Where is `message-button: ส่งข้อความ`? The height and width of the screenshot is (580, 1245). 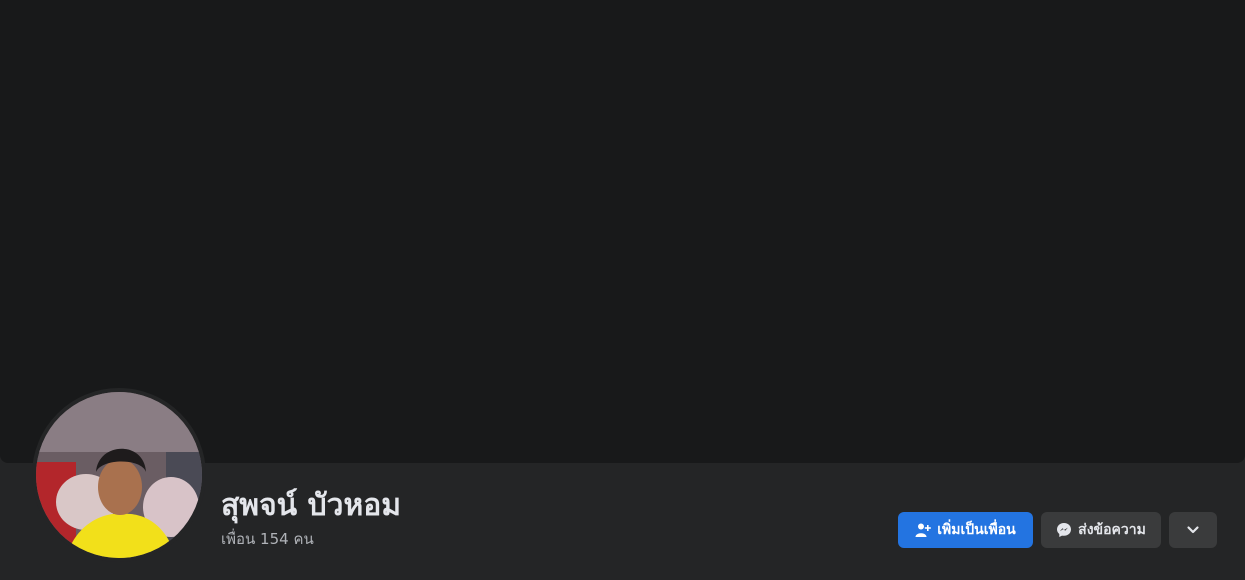 message-button: ส่งข้อความ is located at coordinates (1101, 530).